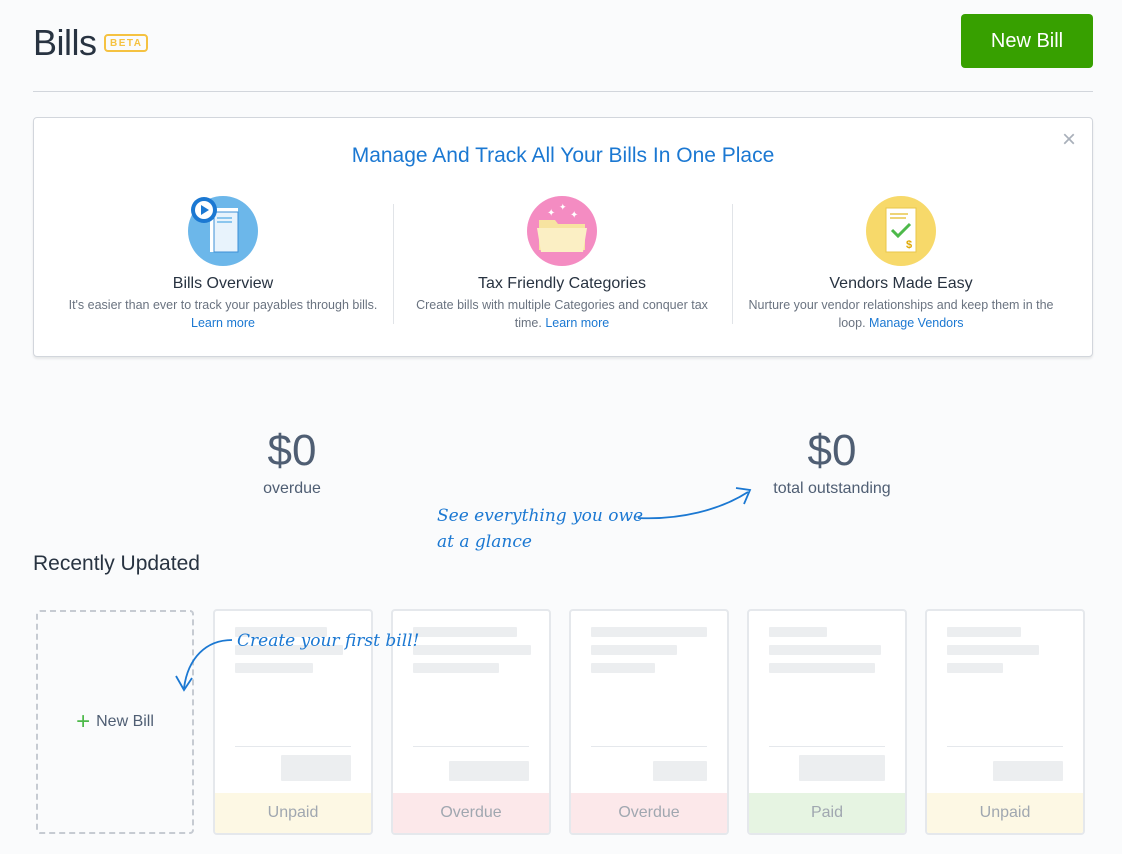  What do you see at coordinates (1027, 41) in the screenshot?
I see `new-bill-button: New Bill` at bounding box center [1027, 41].